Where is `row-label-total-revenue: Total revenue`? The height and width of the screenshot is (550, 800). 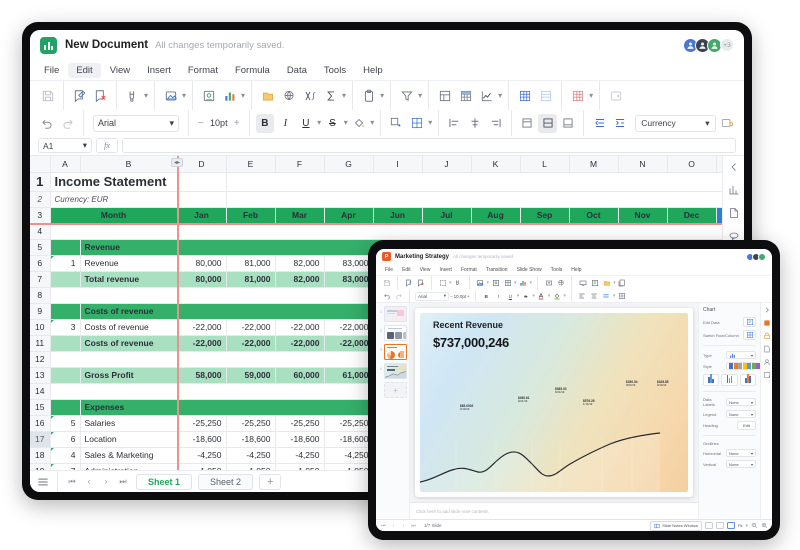
row-label-total-revenue: Total revenue is located at coordinates (129, 279).